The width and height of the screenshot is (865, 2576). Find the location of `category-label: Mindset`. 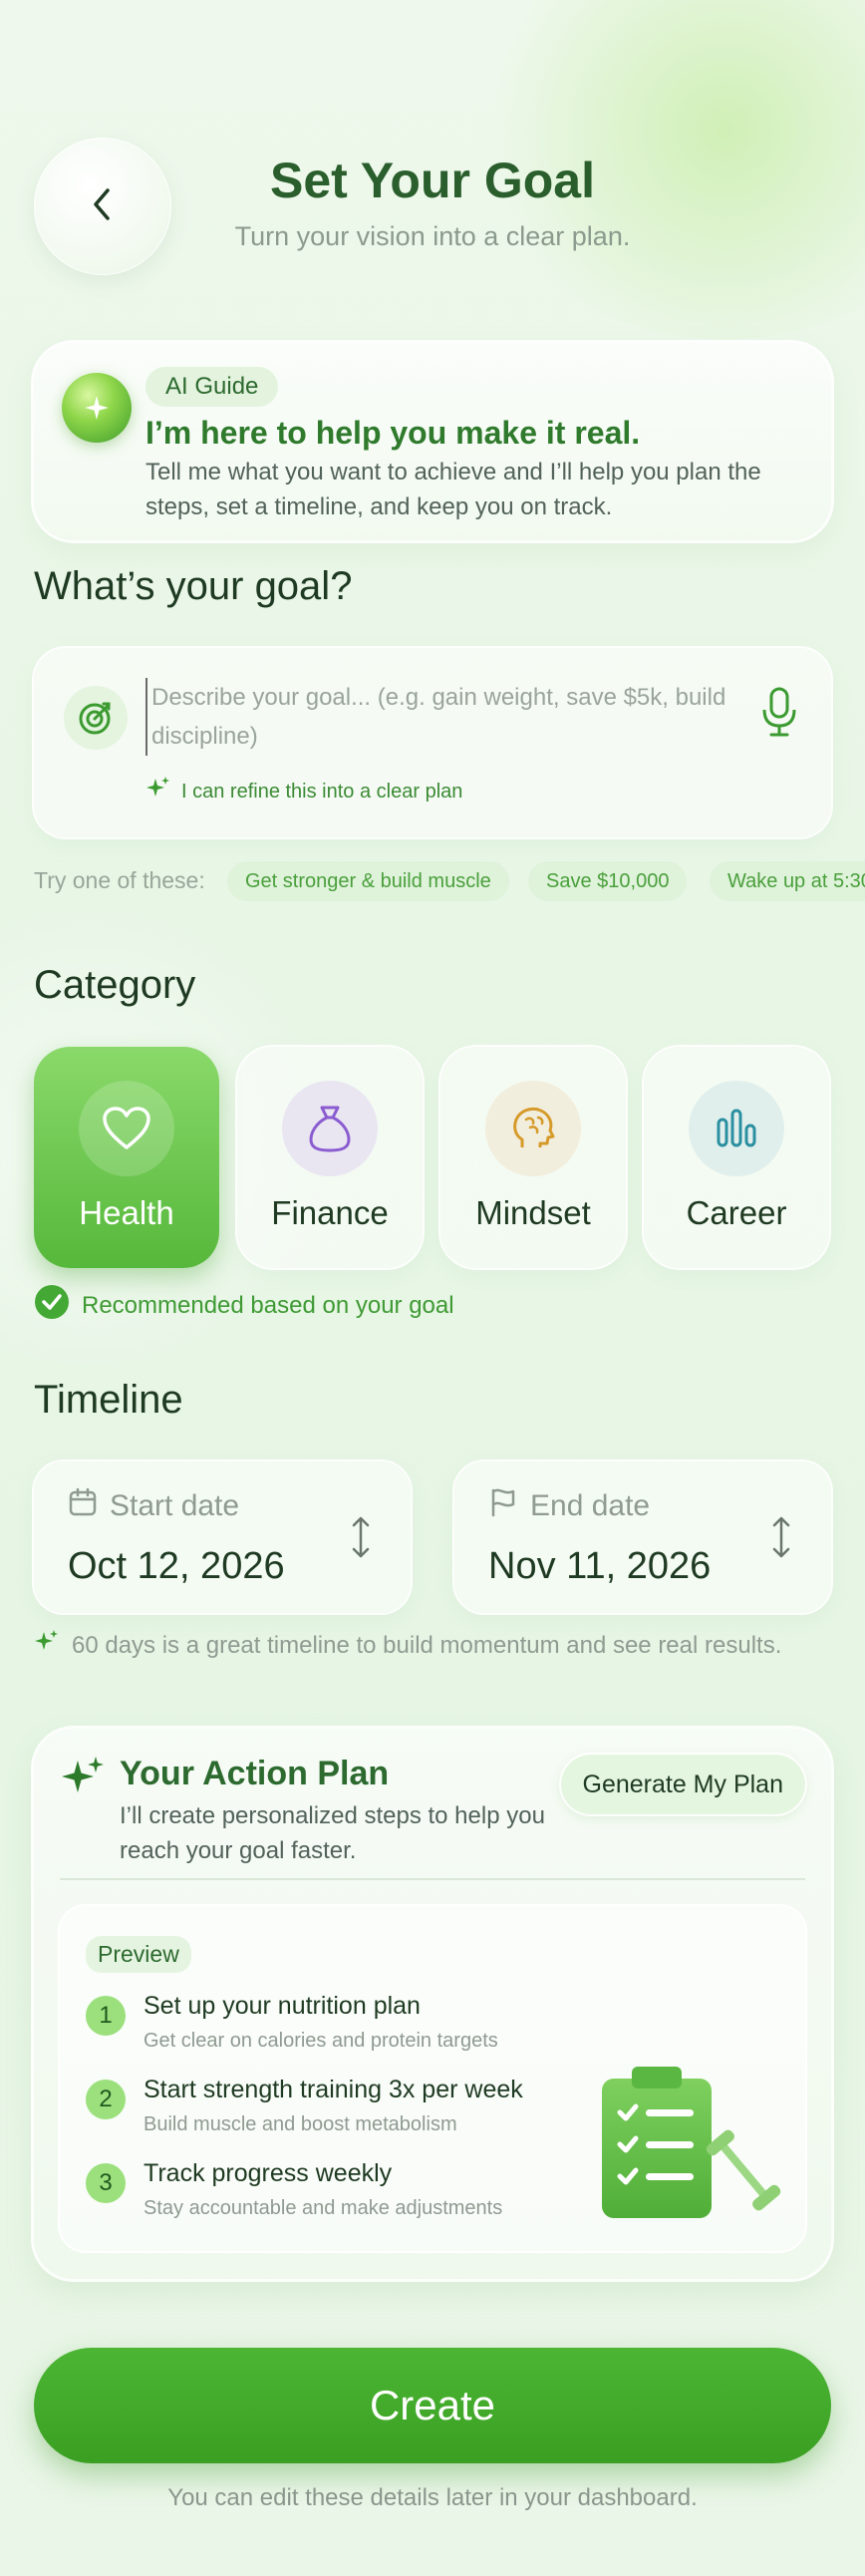

category-label: Mindset is located at coordinates (533, 1212).